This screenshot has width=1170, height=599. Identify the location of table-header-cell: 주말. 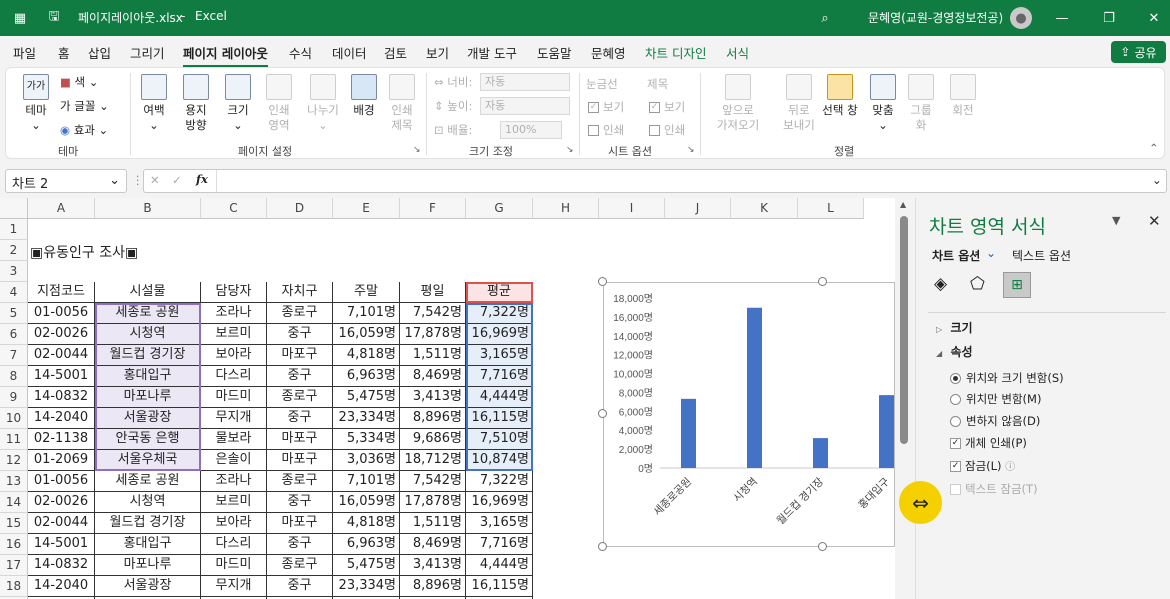
(366, 292).